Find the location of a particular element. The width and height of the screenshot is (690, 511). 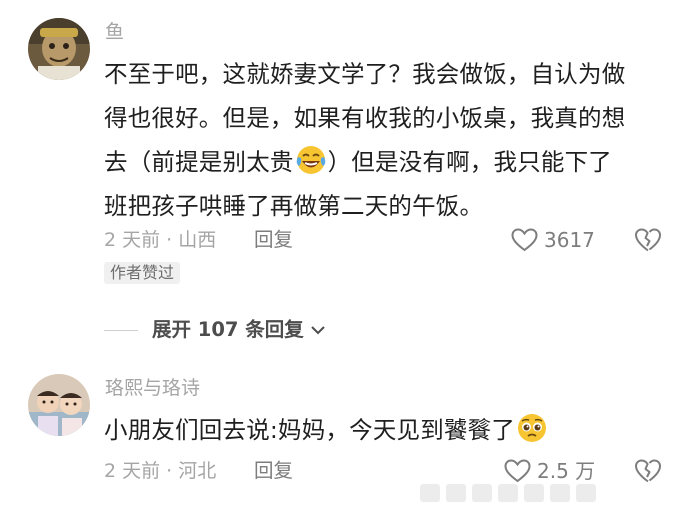

author-liked-badge: 作者赞过 is located at coordinates (142, 273).